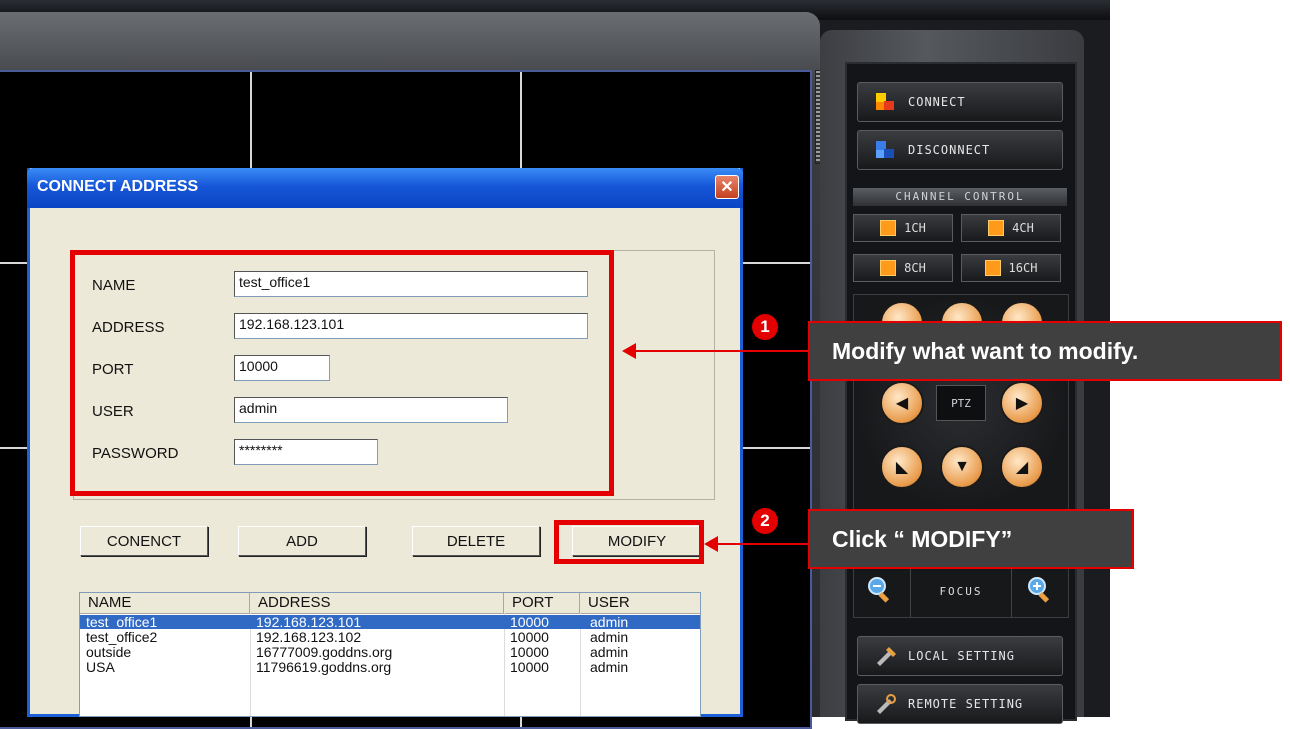  Describe the element at coordinates (476, 541) in the screenshot. I see `delete-button: DELETE` at that location.